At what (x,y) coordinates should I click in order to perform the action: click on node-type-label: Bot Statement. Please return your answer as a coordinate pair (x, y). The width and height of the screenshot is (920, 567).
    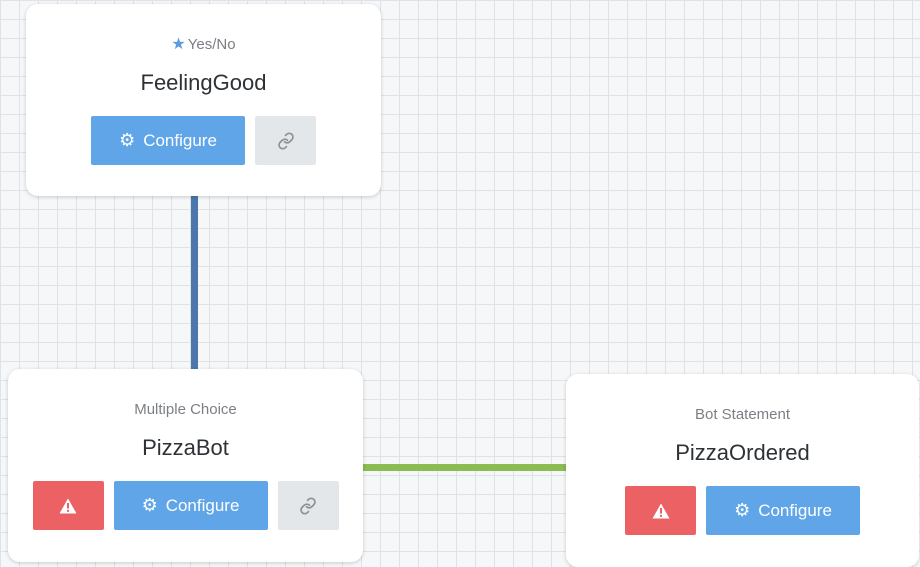
    Looking at the image, I should click on (742, 414).